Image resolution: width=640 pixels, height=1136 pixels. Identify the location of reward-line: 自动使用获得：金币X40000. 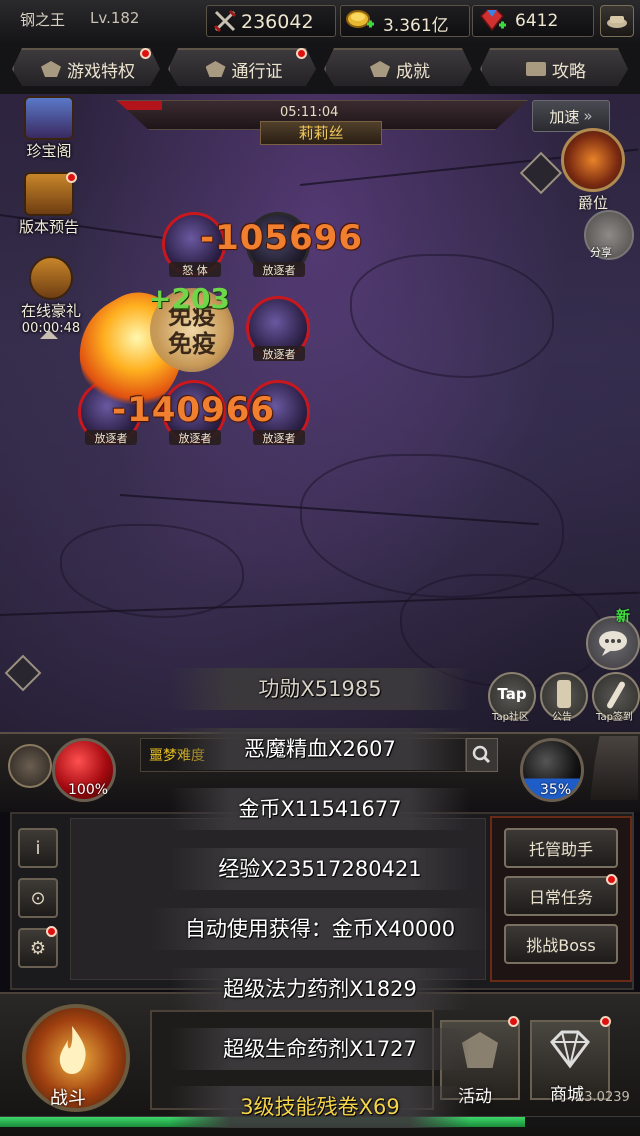
(320, 929).